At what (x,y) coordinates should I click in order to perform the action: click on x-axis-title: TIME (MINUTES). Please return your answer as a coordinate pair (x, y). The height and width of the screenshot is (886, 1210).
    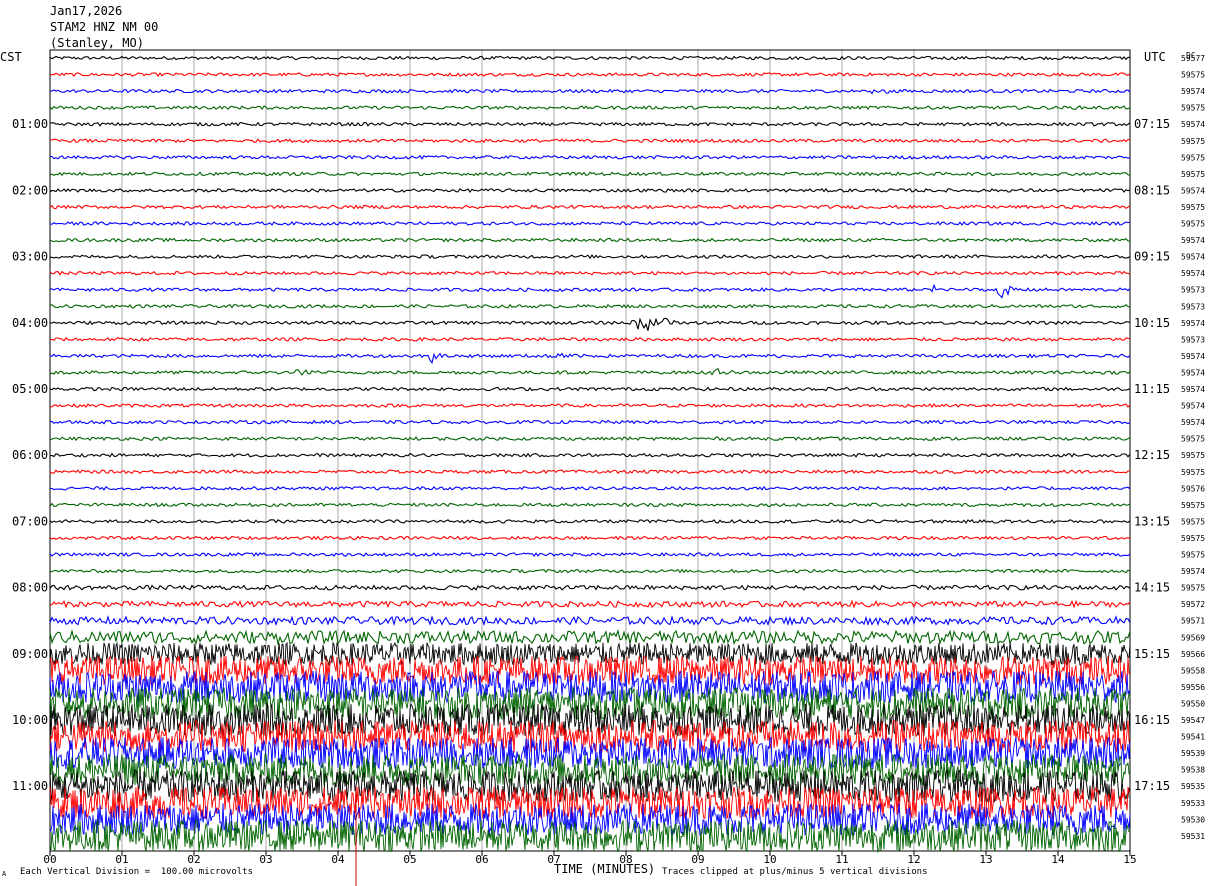
    Looking at the image, I should click on (605, 869).